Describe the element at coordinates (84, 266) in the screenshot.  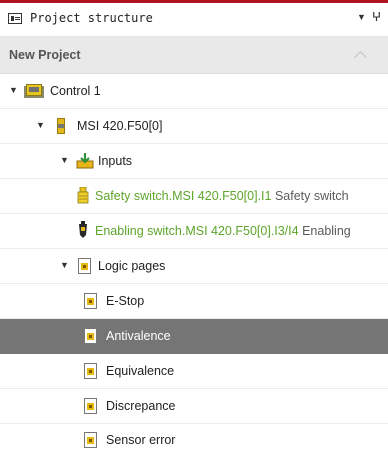
I see `logic-pages-icon` at that location.